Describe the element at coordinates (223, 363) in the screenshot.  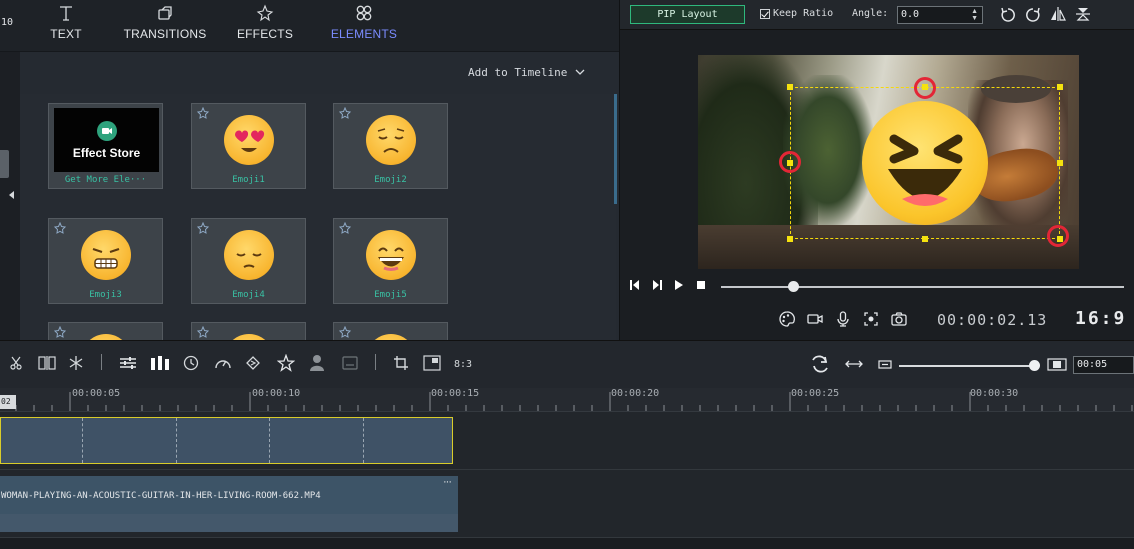
I see `speed-icon` at that location.